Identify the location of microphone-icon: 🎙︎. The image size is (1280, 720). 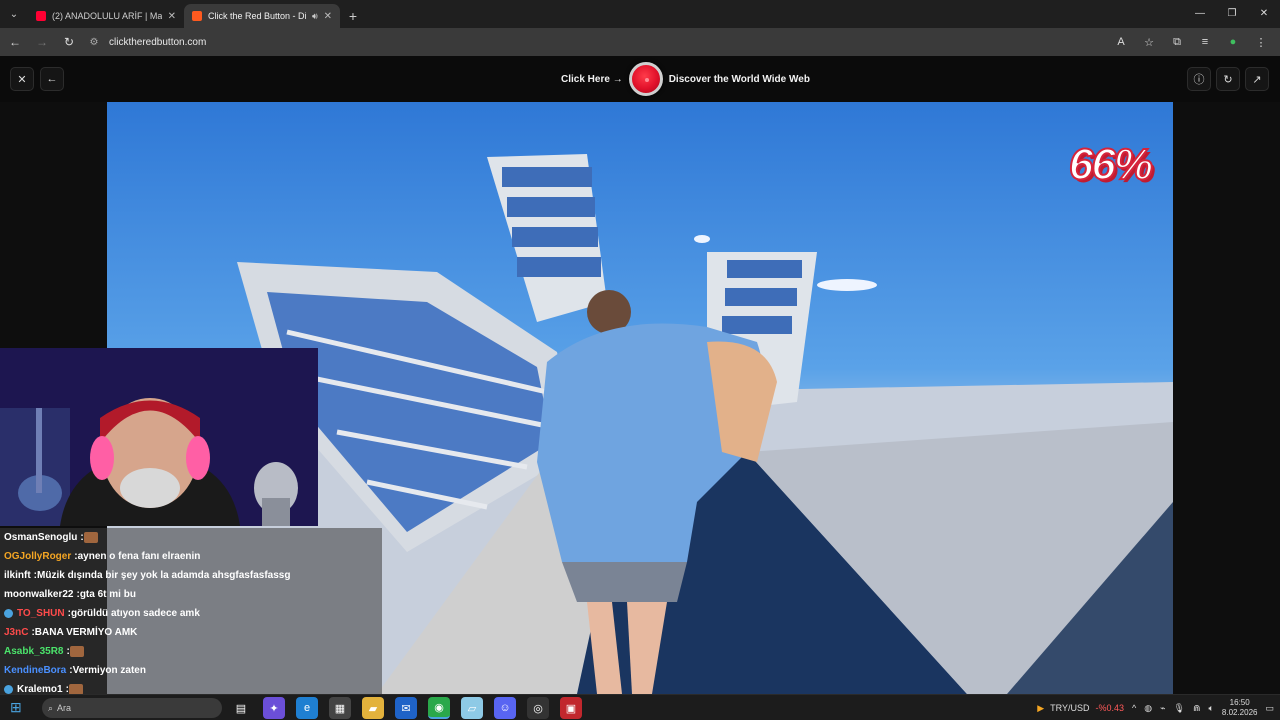
(1179, 708).